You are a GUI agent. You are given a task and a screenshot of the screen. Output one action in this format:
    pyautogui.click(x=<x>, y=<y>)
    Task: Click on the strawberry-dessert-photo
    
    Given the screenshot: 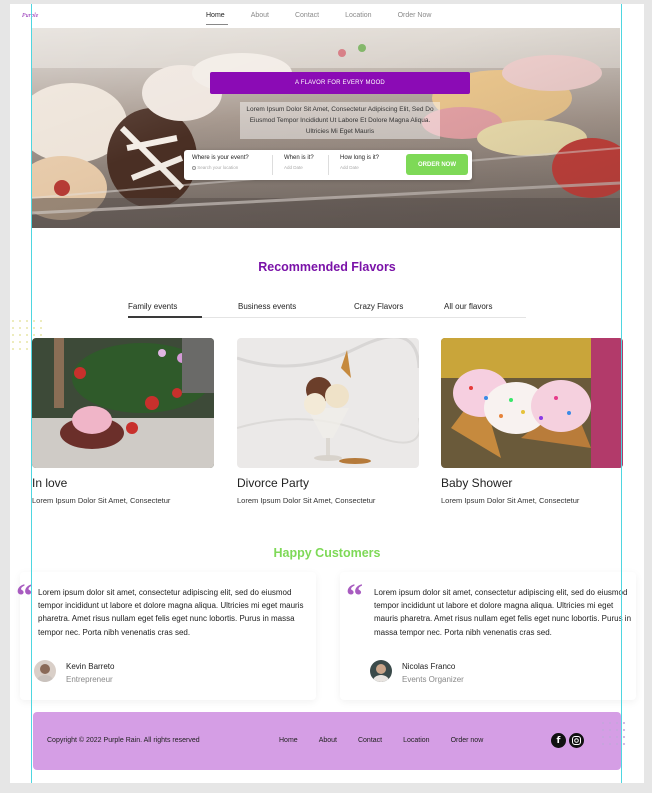 What is the action you would take?
    pyautogui.click(x=123, y=403)
    